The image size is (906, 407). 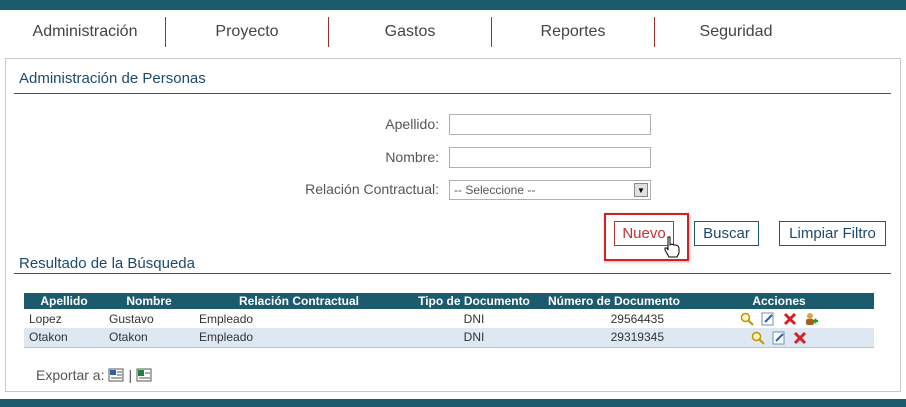 What do you see at coordinates (726, 233) in the screenshot?
I see `buscar-button: Buscar` at bounding box center [726, 233].